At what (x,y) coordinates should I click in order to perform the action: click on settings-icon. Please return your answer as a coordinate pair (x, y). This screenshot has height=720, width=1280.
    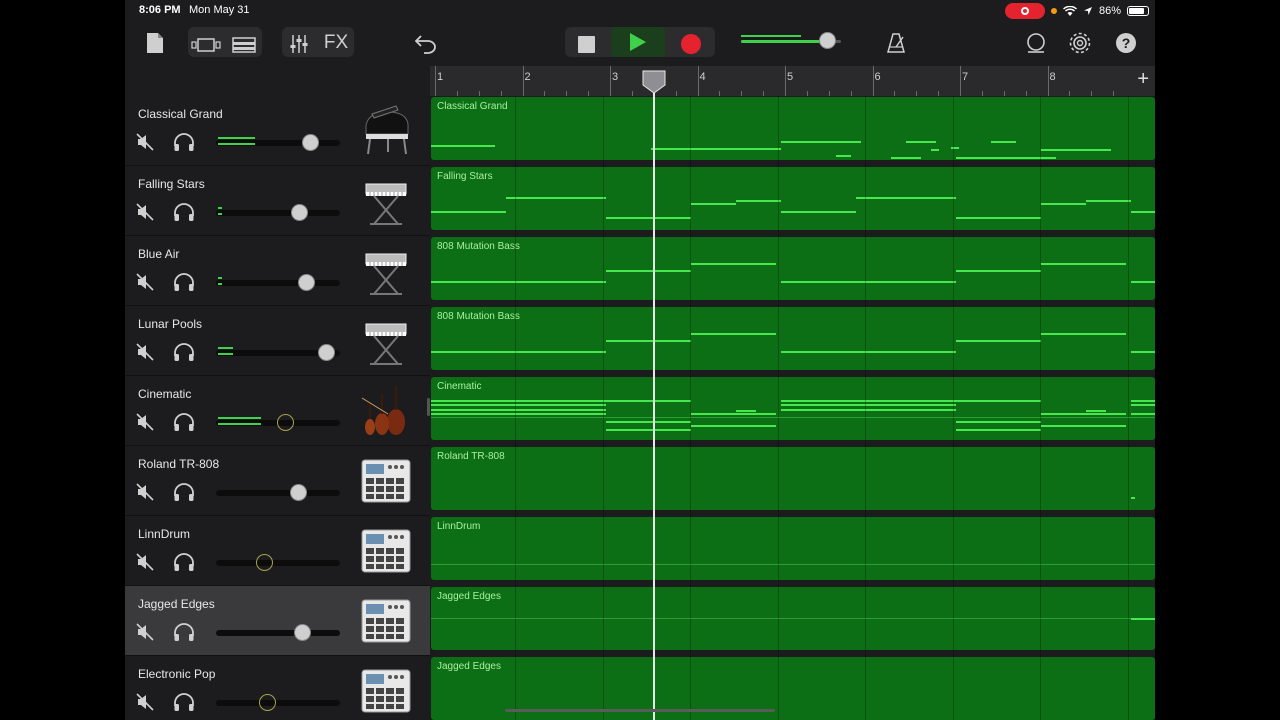
    Looking at the image, I should click on (1080, 43).